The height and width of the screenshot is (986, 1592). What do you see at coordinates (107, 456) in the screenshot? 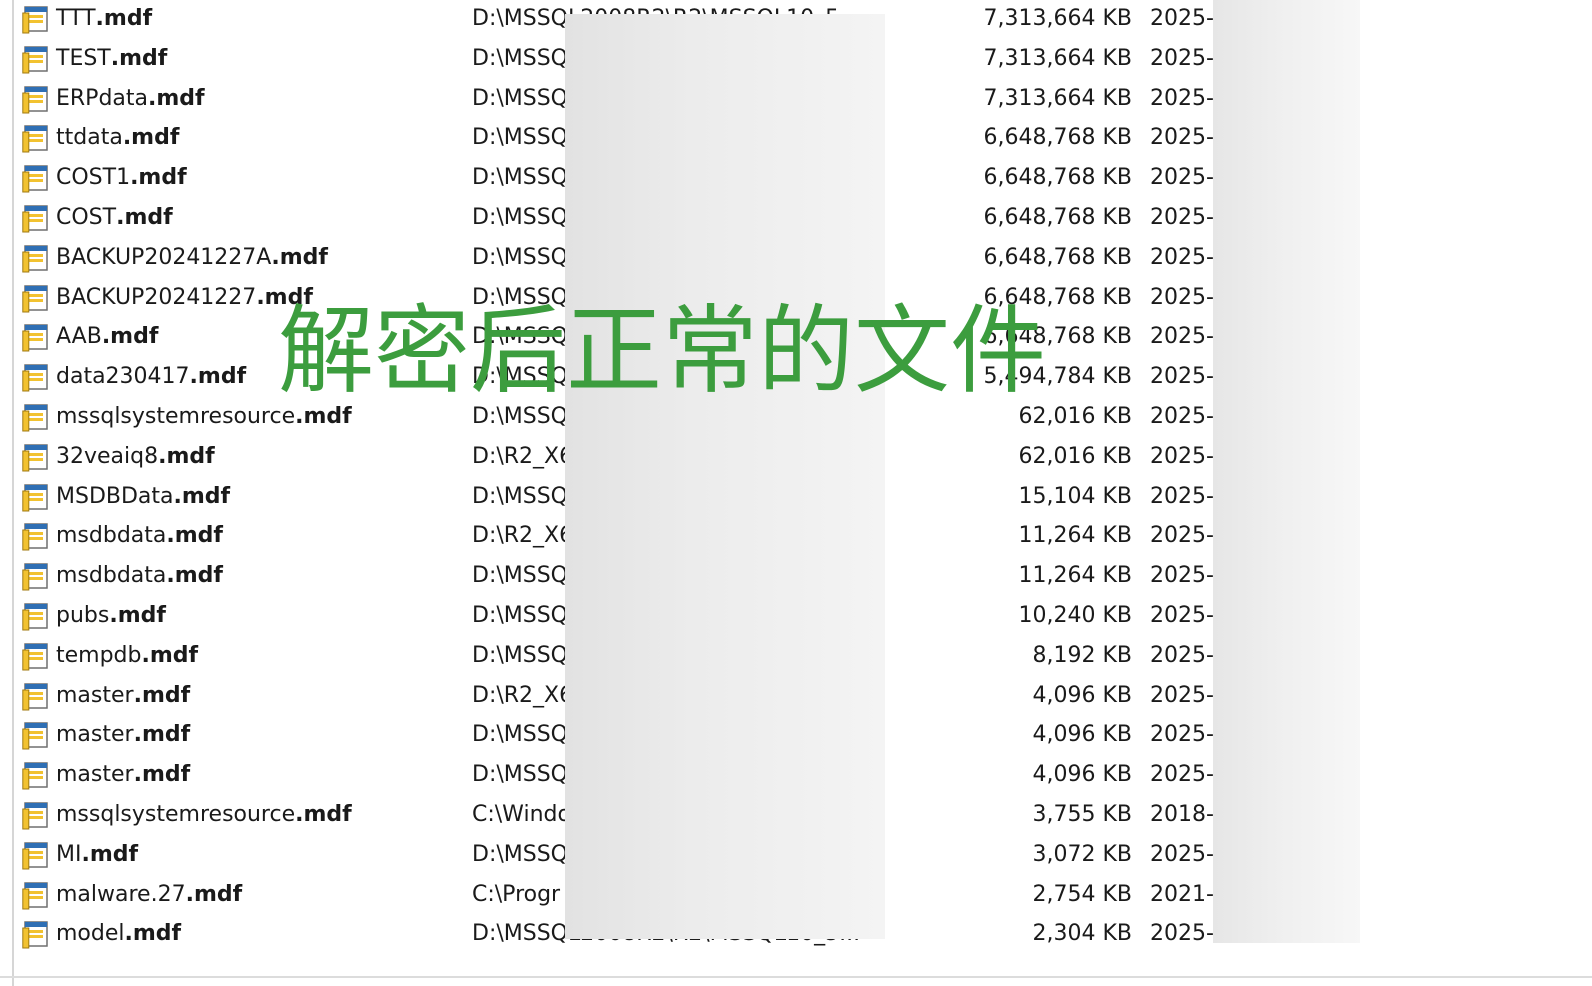
I see `file-basename: 32veaiq8` at bounding box center [107, 456].